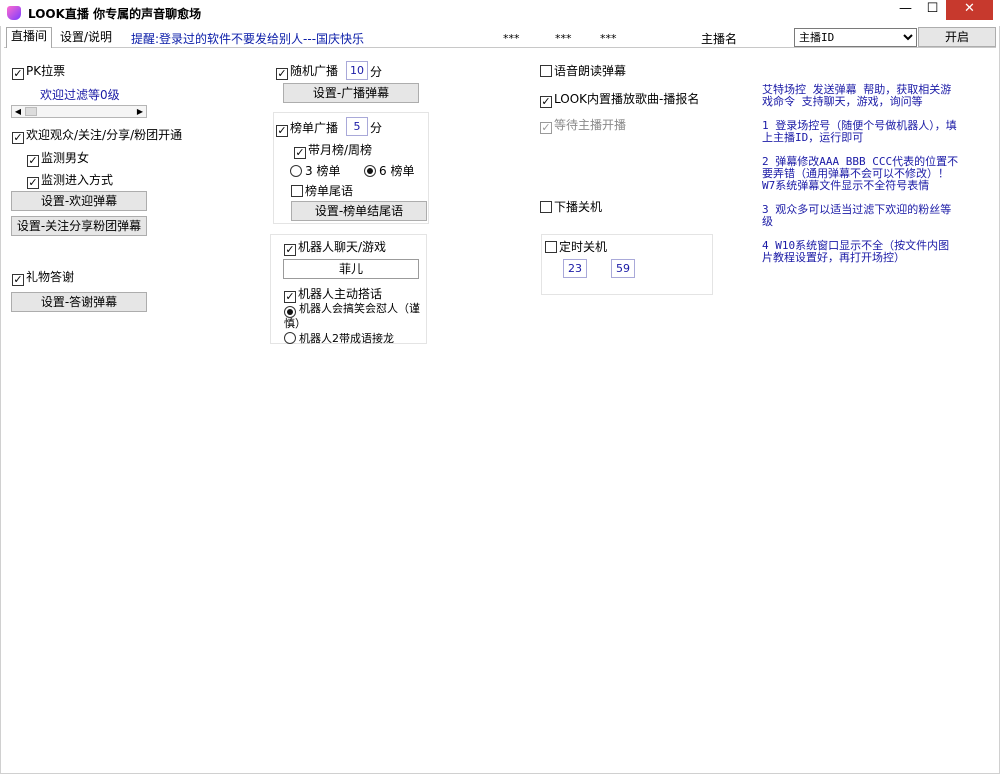 The height and width of the screenshot is (774, 1000). What do you see at coordinates (296, 171) in the screenshot?
I see `rank3-radio` at bounding box center [296, 171].